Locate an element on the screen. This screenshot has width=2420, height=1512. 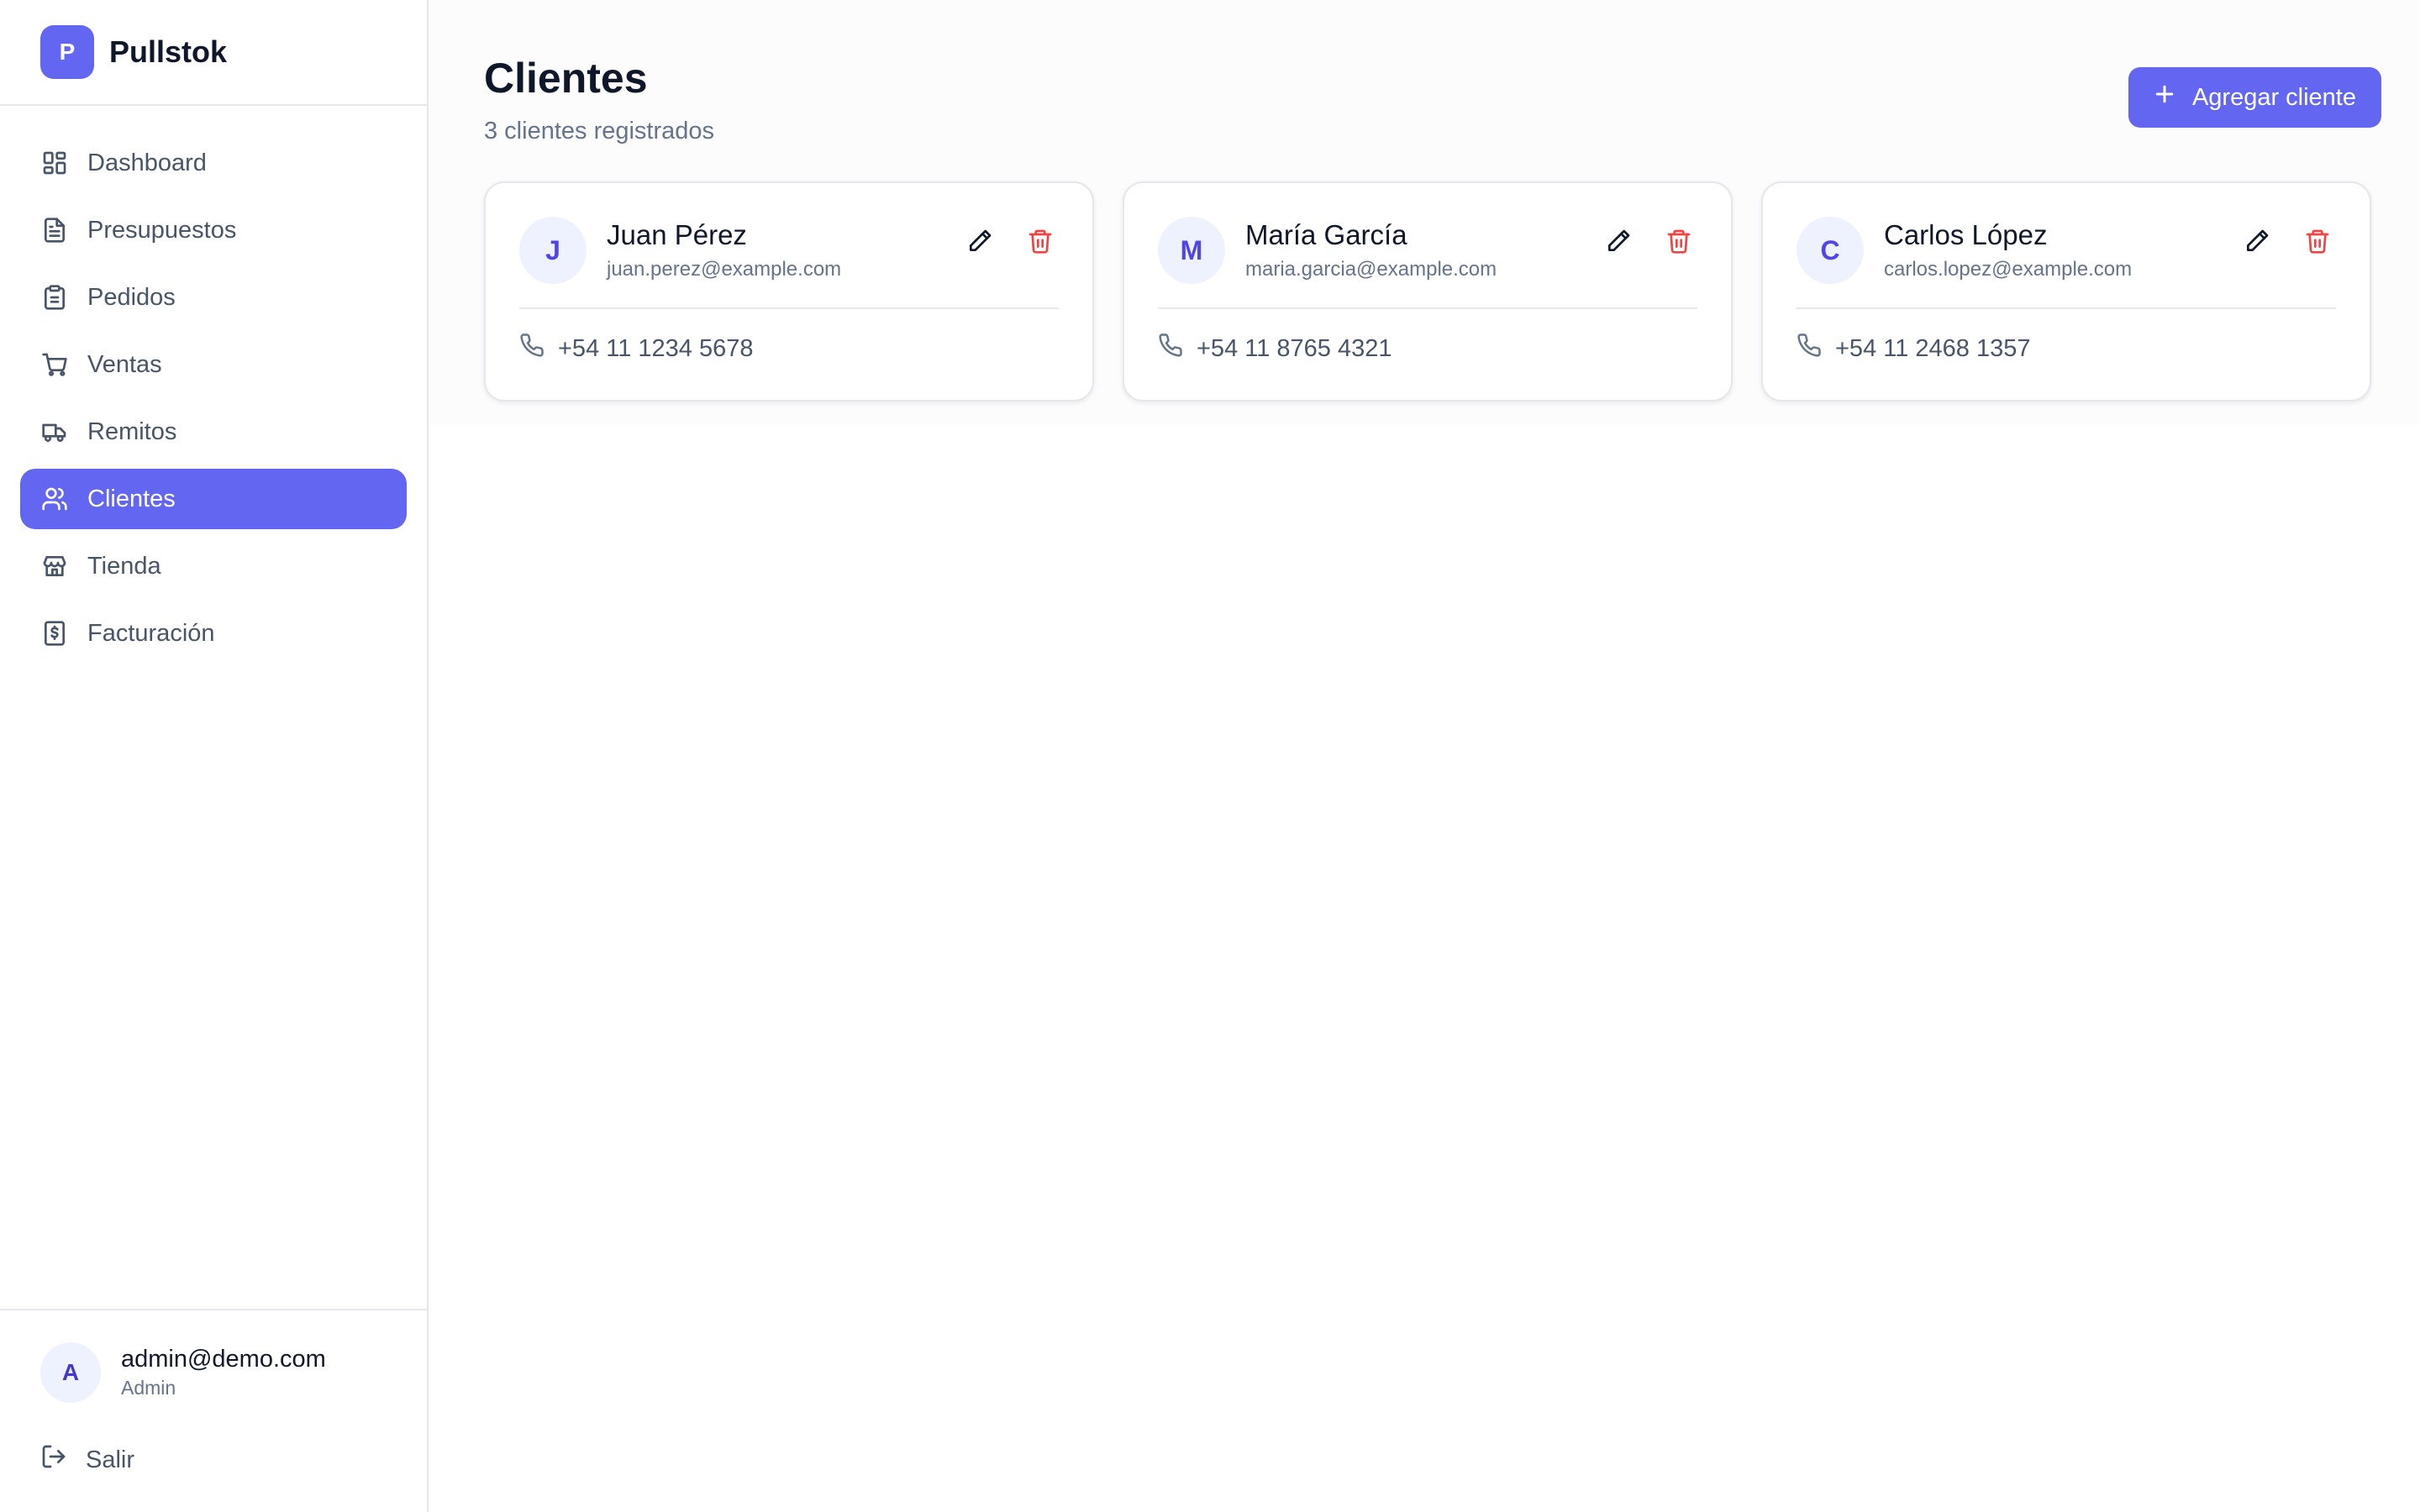
sidebar-item-label: Tienda is located at coordinates (124, 566).